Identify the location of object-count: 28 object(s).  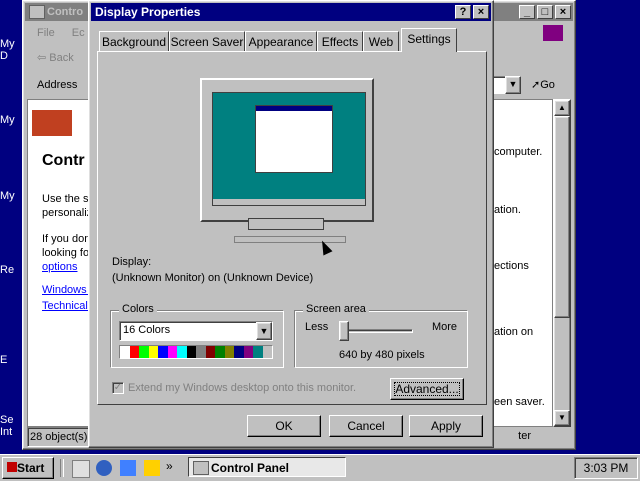
(59, 437).